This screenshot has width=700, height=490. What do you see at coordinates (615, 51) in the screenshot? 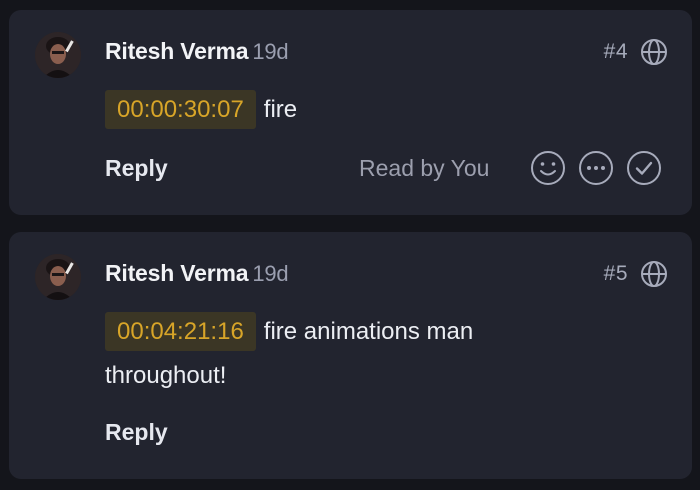
I see `comment-number: #4` at bounding box center [615, 51].